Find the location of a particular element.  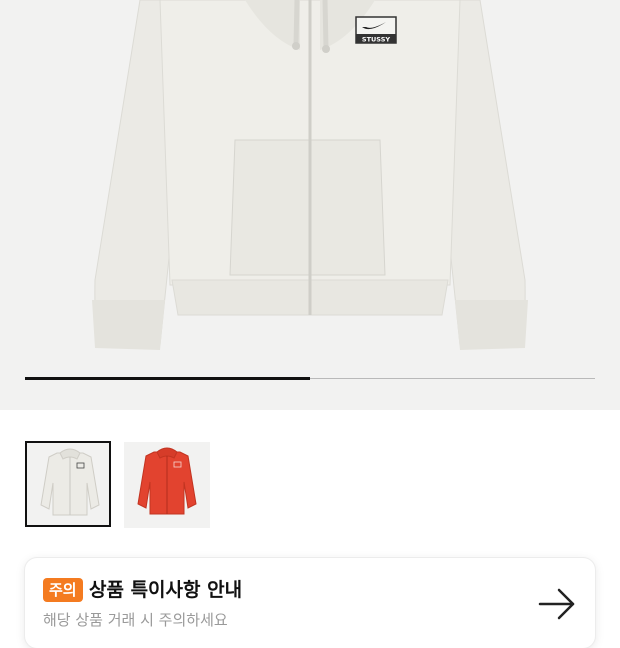

image-progress-fill is located at coordinates (167, 378).